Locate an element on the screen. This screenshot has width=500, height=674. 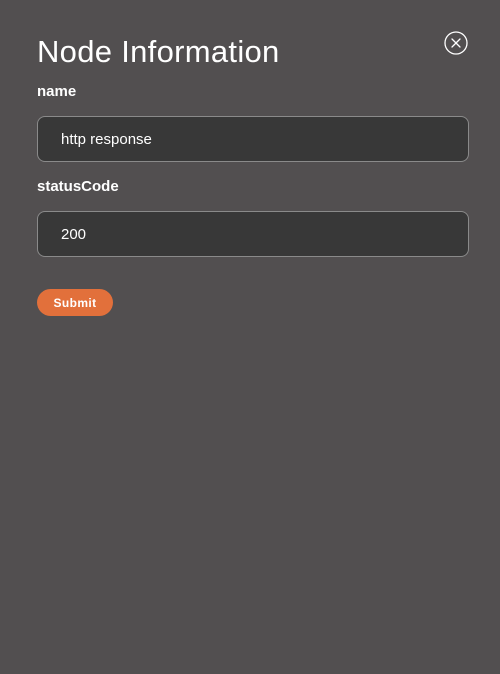
panel-title: Node Information is located at coordinates (158, 51).